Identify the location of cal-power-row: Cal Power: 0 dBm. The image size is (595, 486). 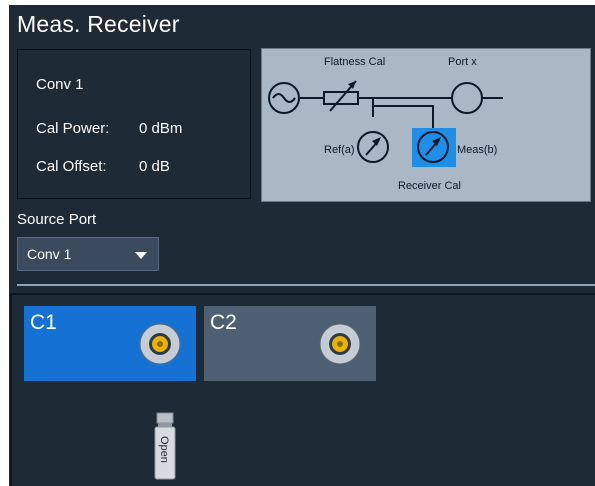
(109, 128).